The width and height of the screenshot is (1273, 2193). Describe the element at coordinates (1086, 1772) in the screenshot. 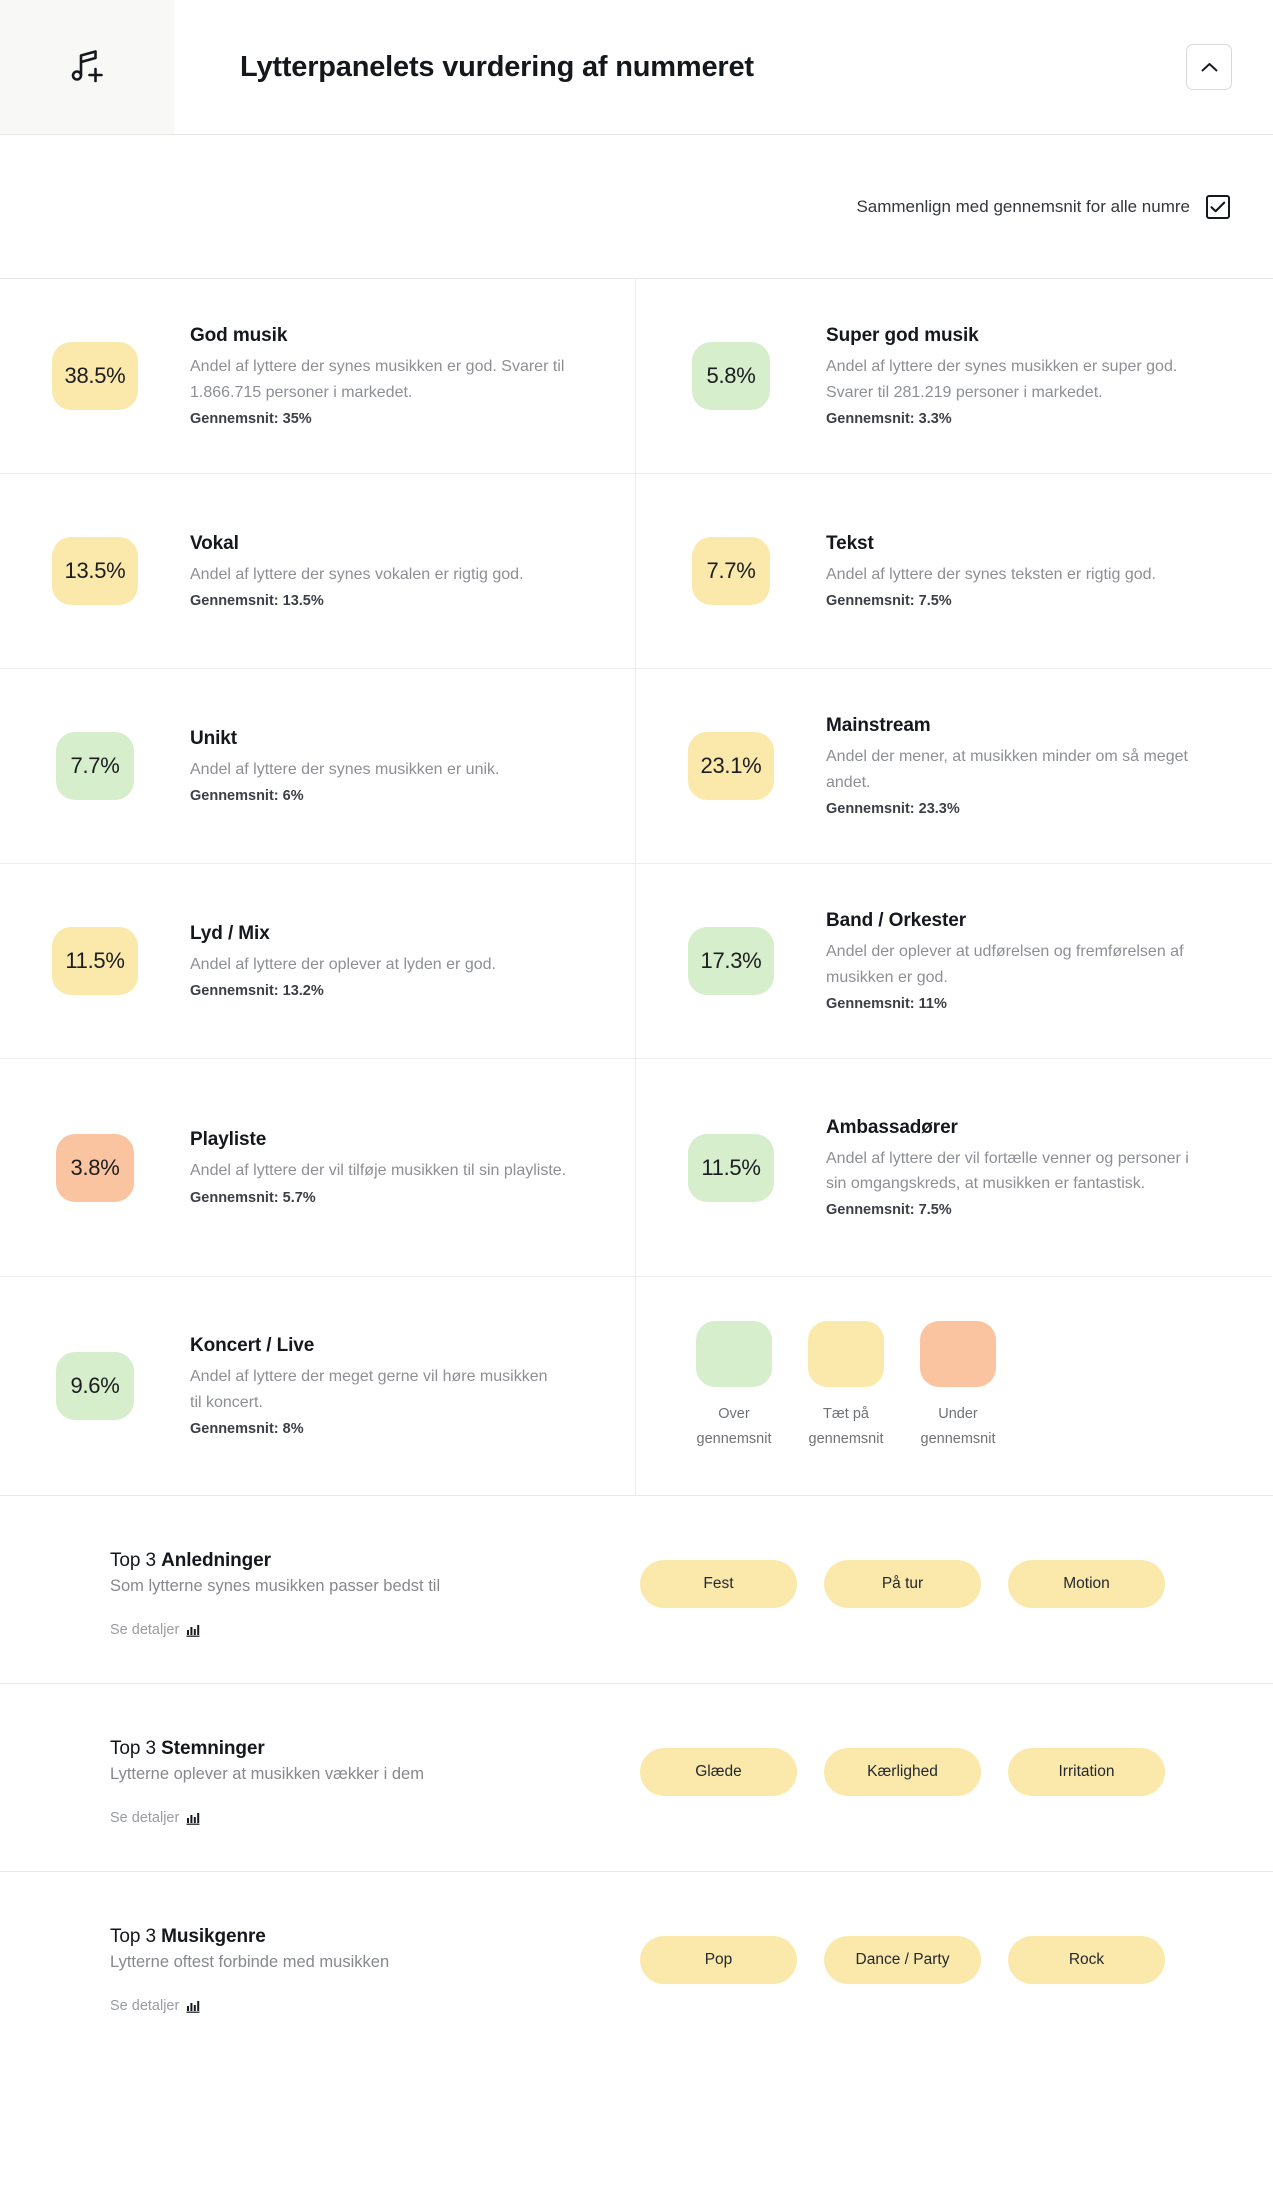

I see `top3-pill: Irritation` at that location.